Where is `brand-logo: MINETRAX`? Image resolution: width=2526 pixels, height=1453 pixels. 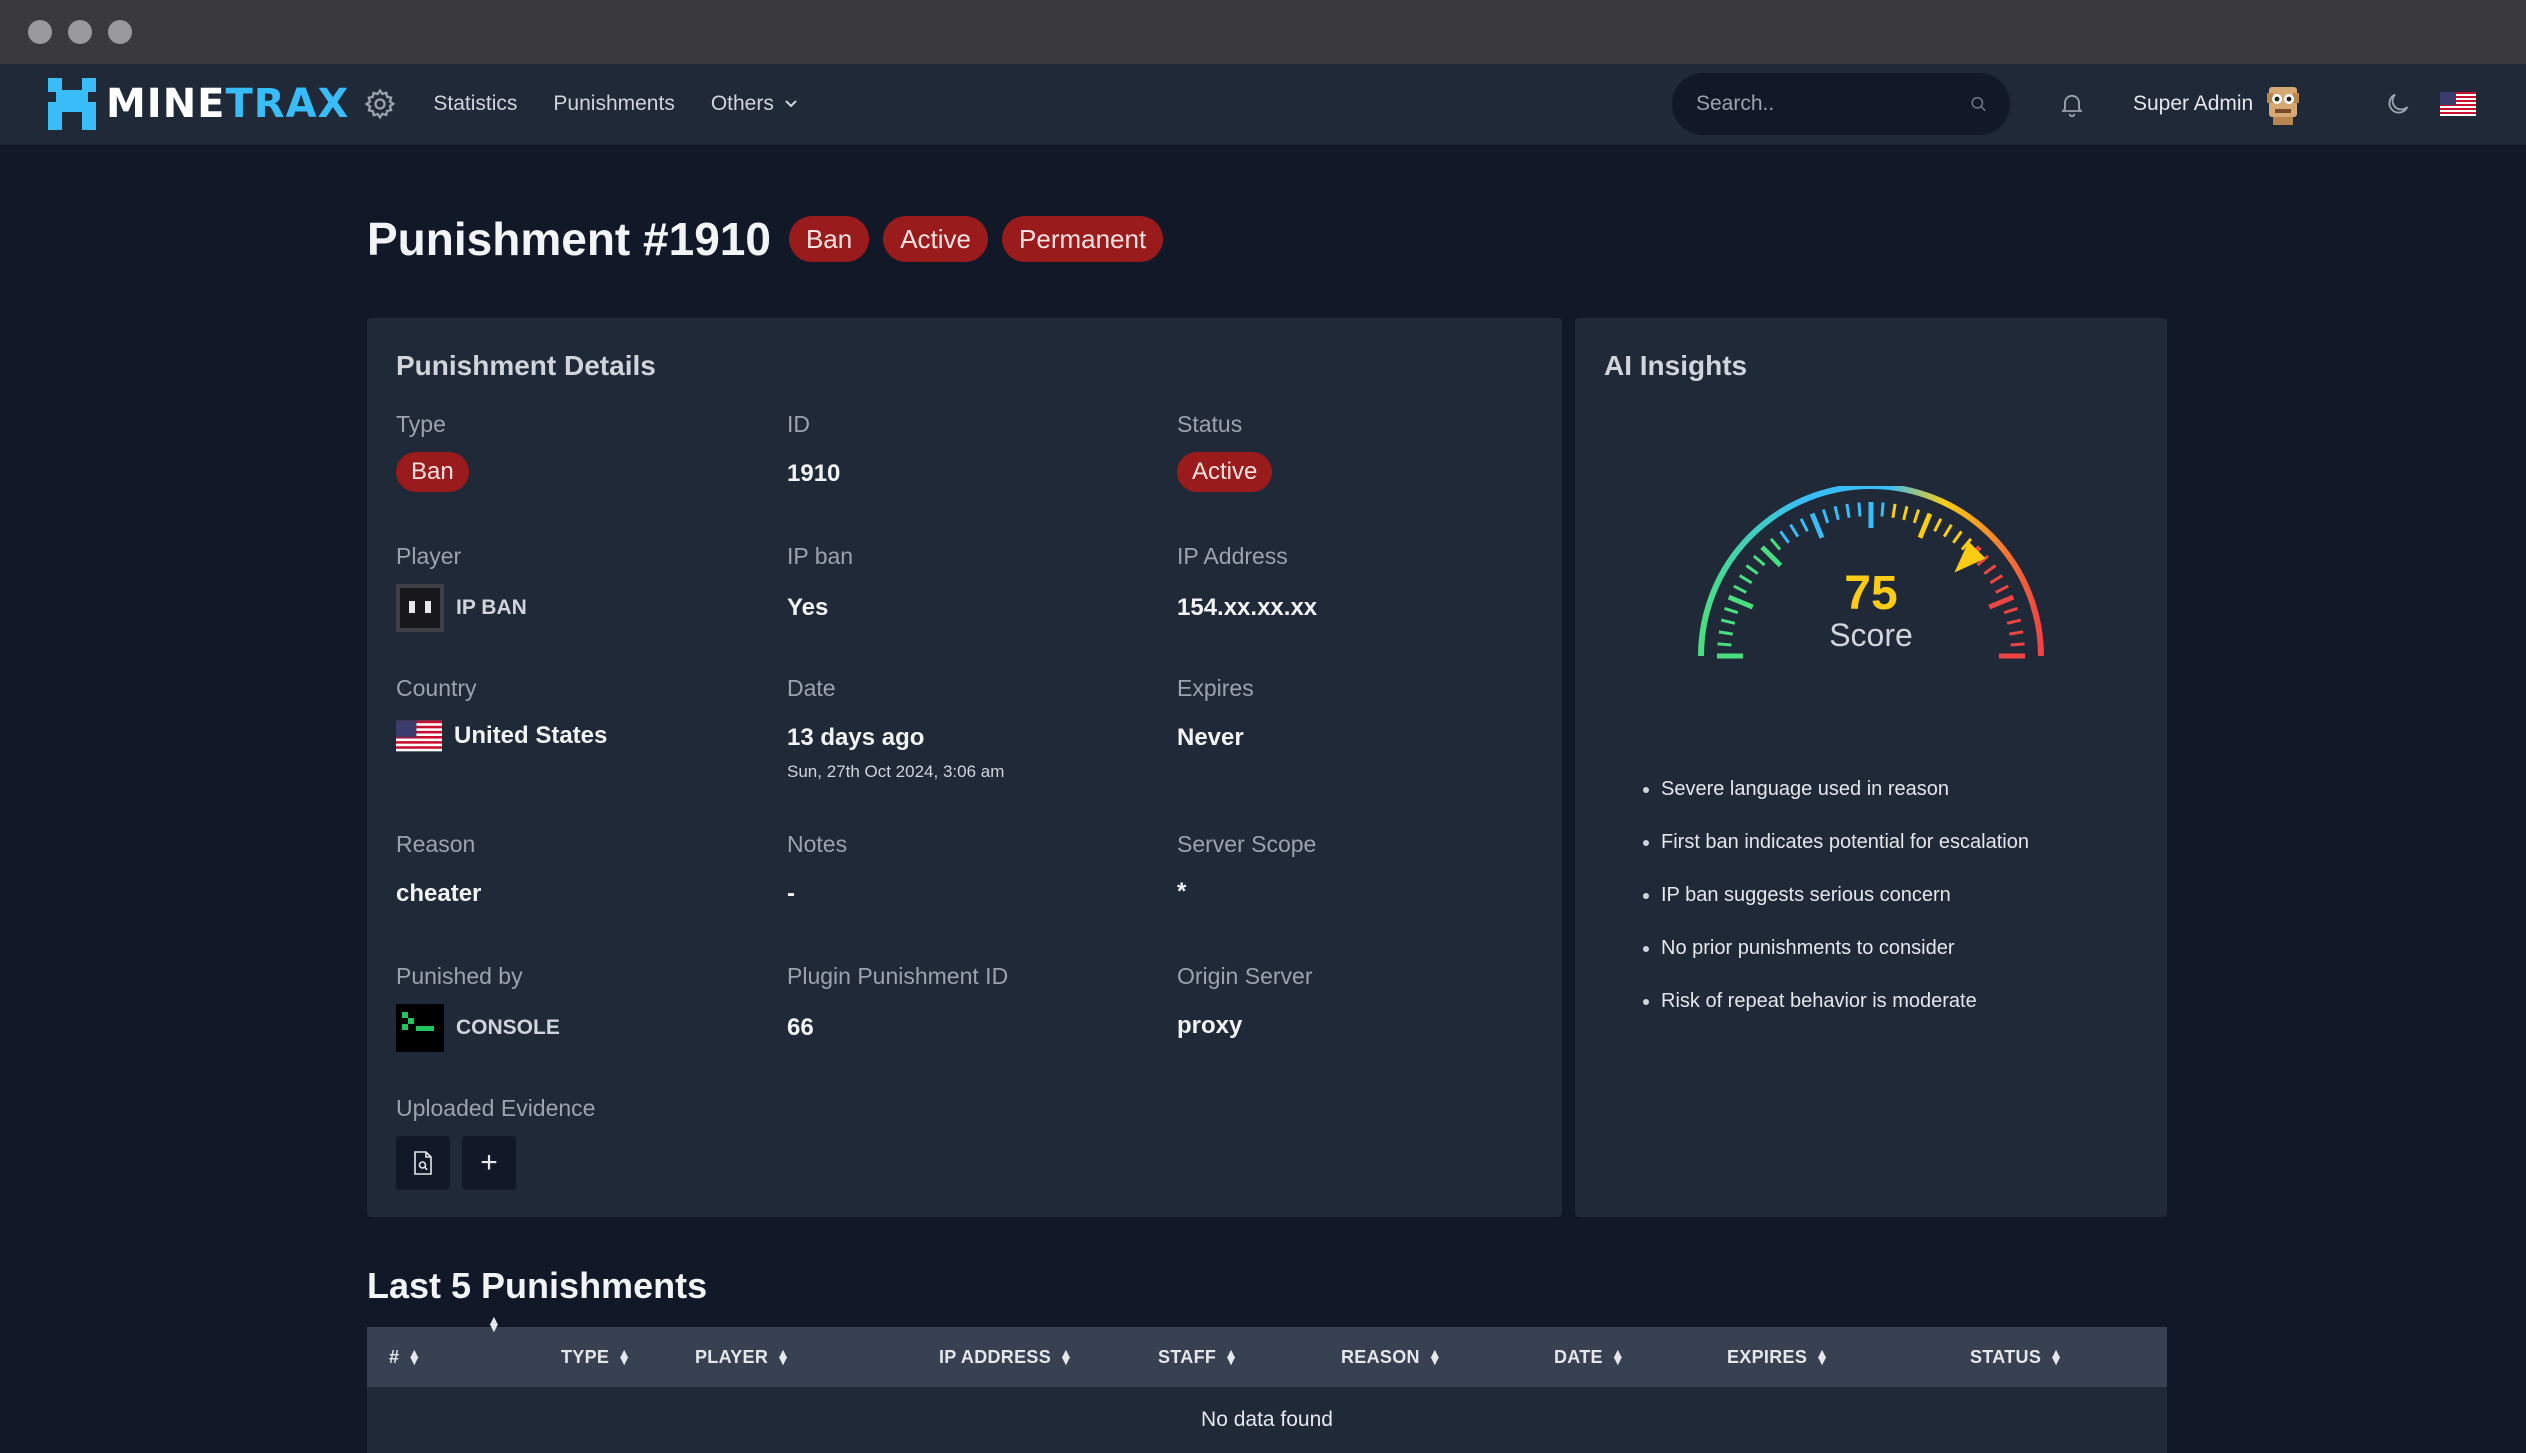
brand-logo: MINETRAX is located at coordinates (197, 104).